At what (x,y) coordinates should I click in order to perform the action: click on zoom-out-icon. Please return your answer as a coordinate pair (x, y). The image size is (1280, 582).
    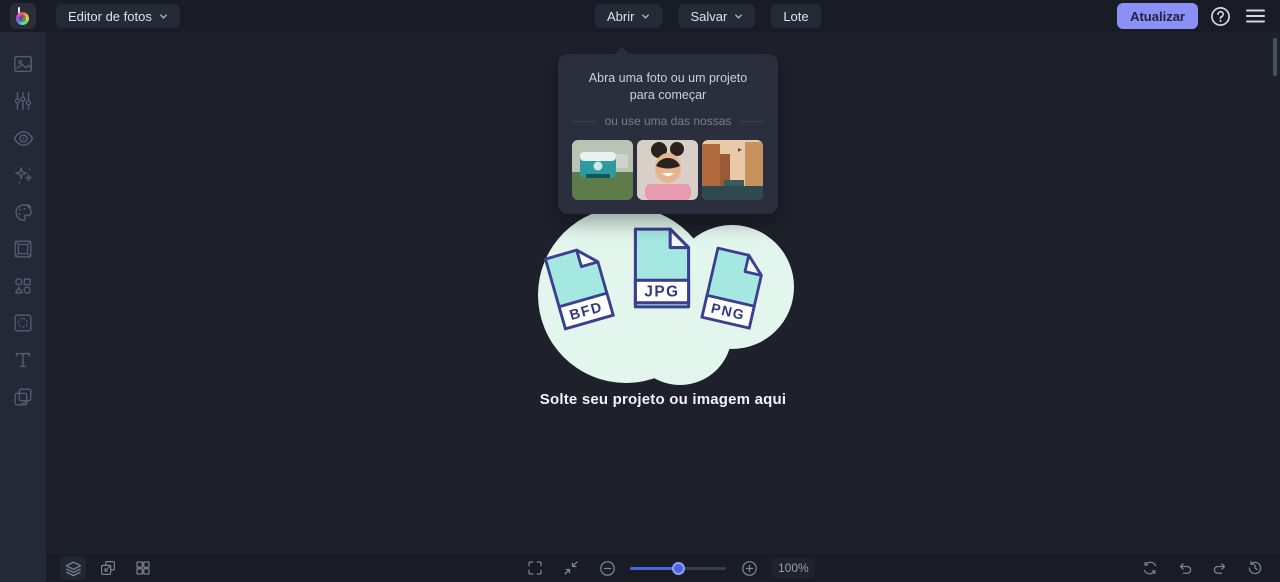
    Looking at the image, I should click on (607, 568).